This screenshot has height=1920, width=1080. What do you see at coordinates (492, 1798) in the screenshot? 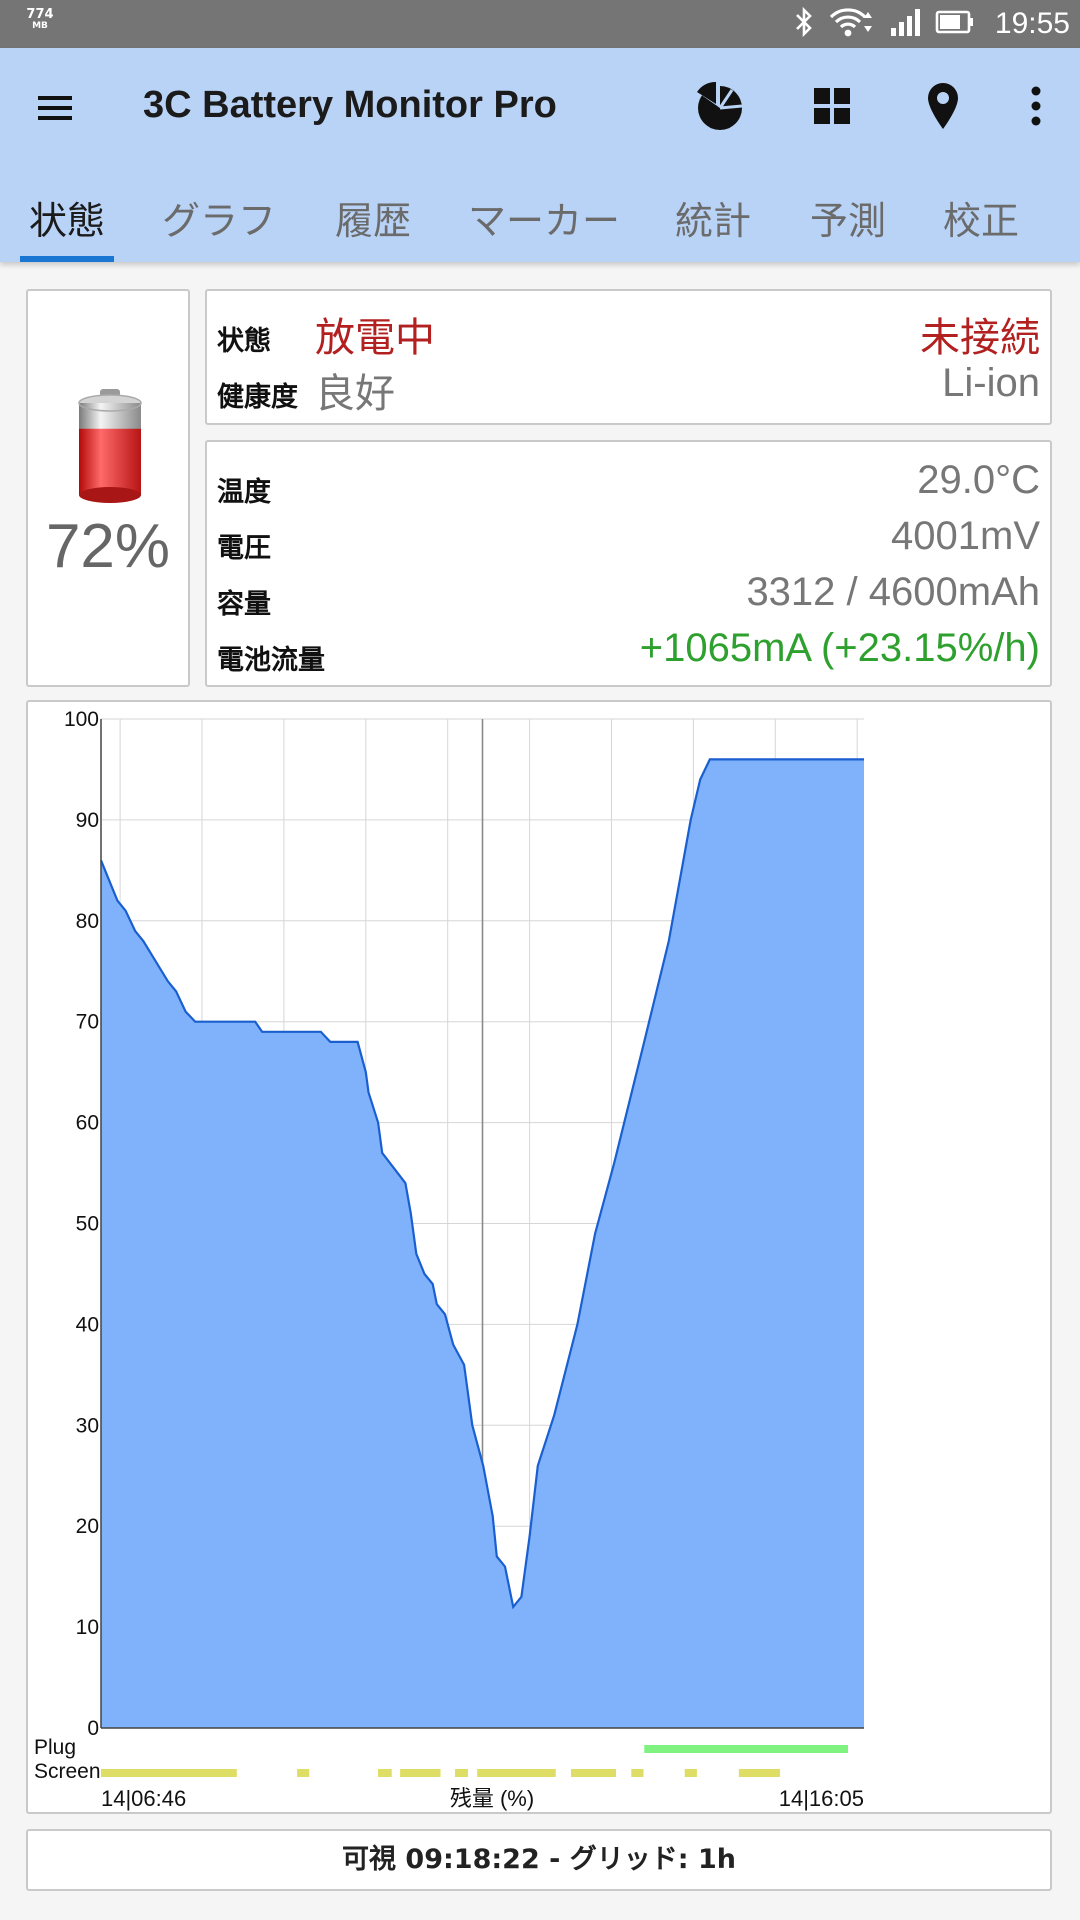
I see `x-axis-label: 残量 (%)` at bounding box center [492, 1798].